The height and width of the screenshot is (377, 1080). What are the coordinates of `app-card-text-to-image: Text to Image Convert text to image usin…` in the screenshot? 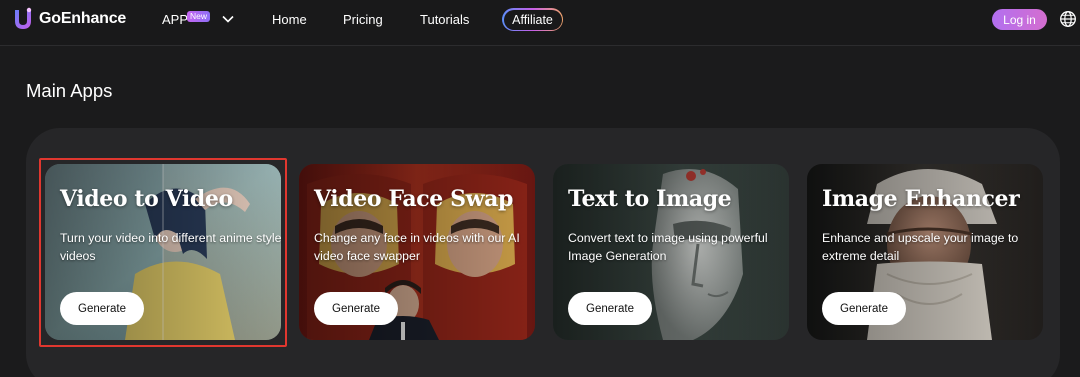 It's located at (671, 252).